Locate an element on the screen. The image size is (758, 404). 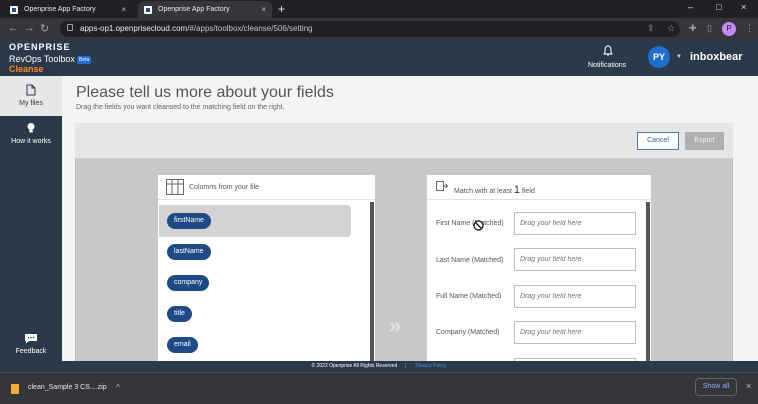
minimize-button: – is located at coordinates (690, 7).